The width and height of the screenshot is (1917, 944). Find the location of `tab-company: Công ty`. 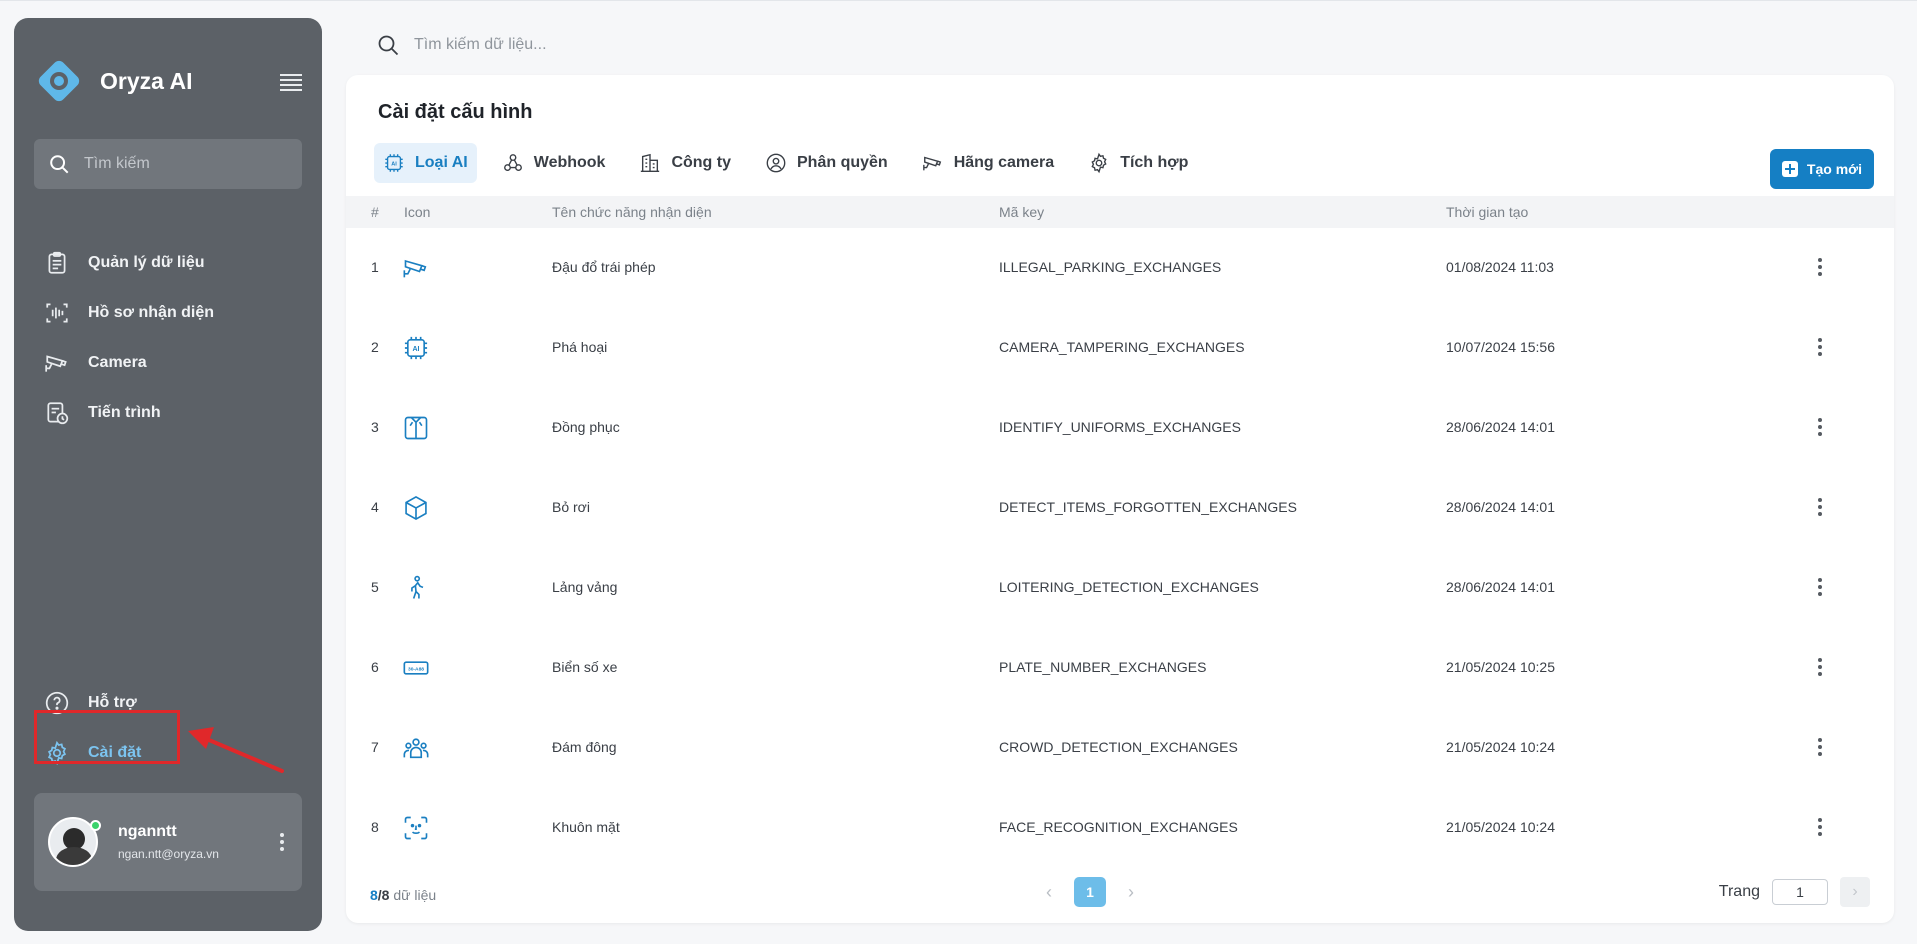

tab-company: Công ty is located at coordinates (685, 163).